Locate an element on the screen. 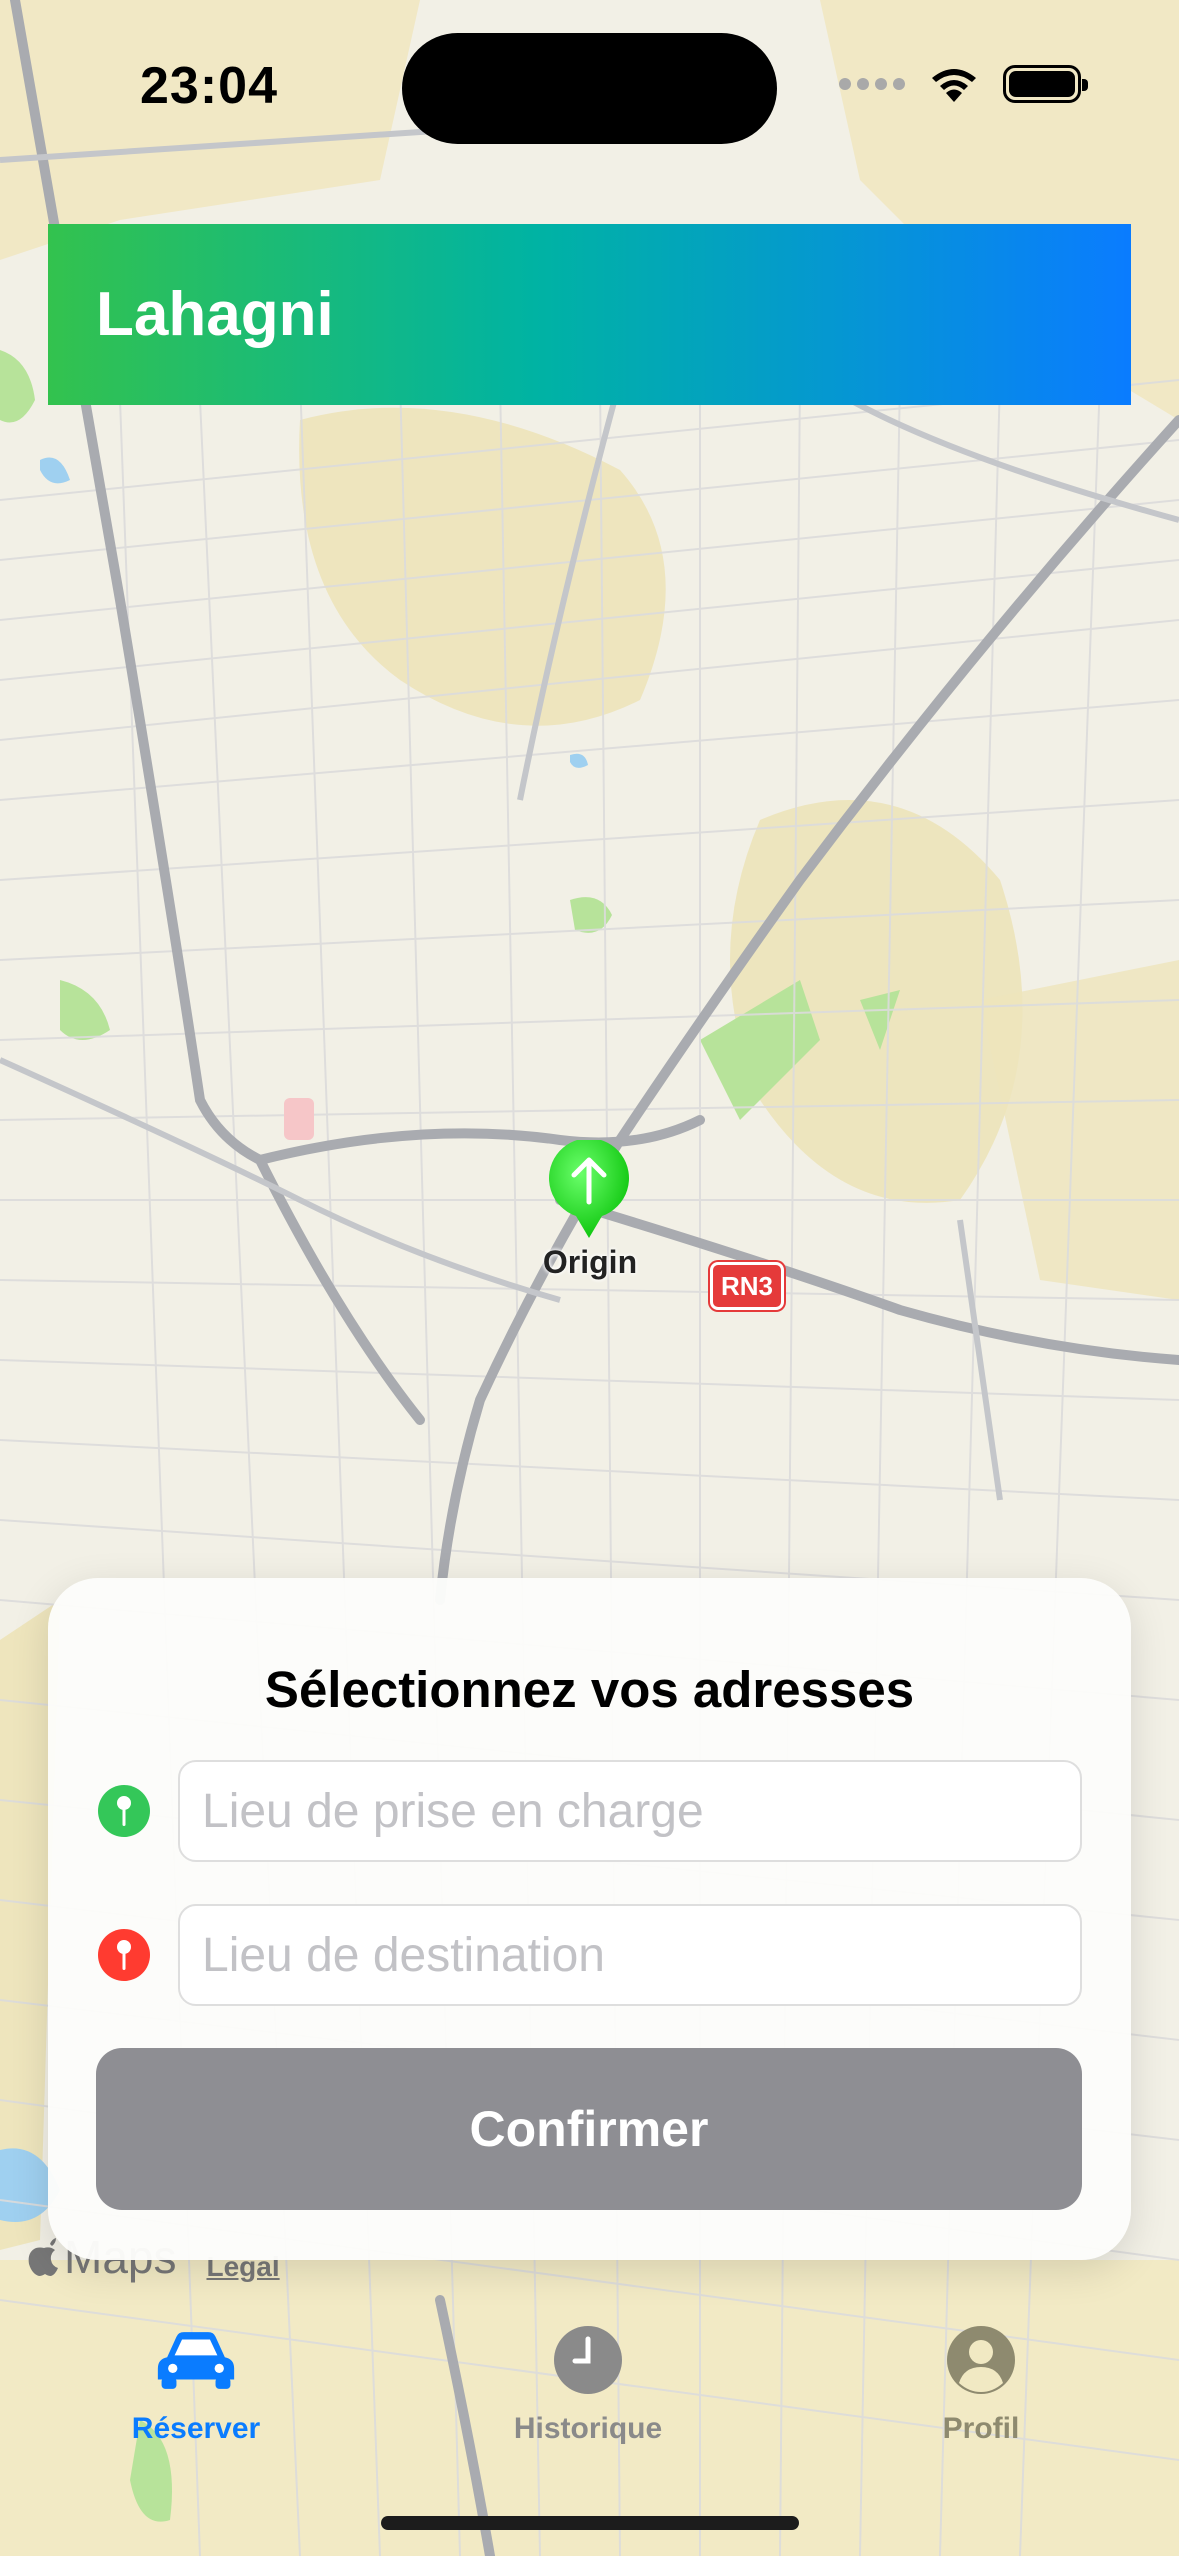  destination-pin-icon is located at coordinates (124, 1955).